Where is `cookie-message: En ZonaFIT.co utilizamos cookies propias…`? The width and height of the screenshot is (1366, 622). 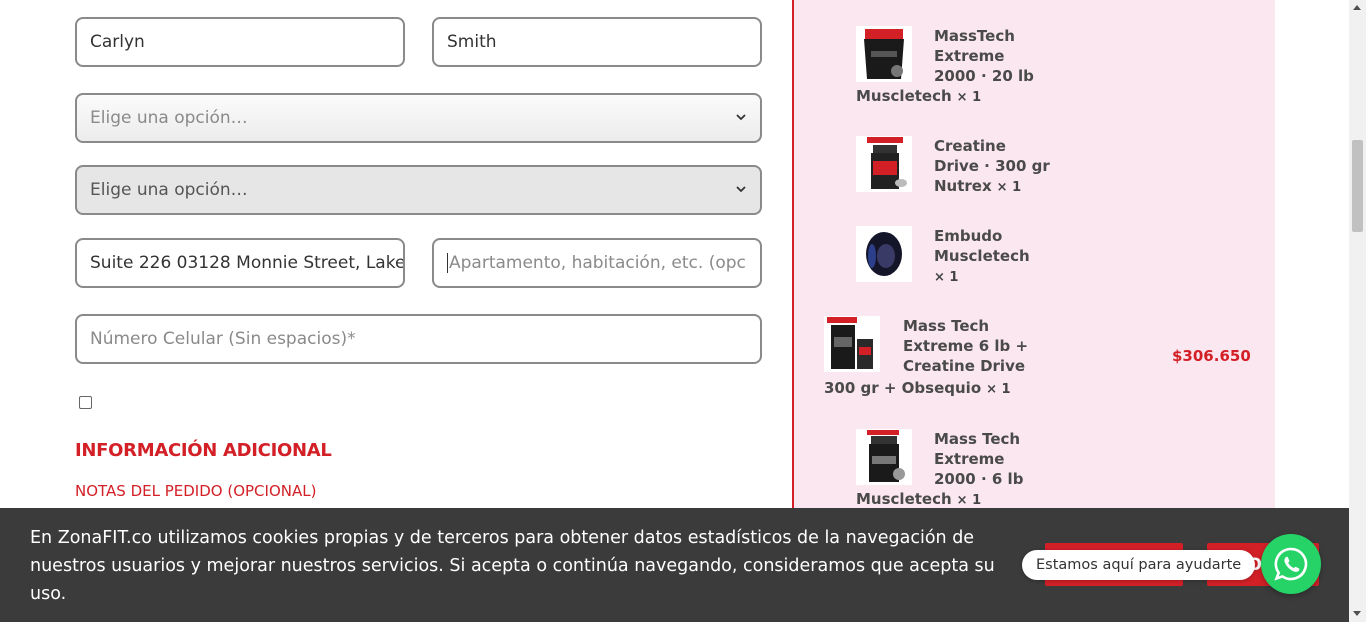
cookie-message: En ZonaFIT.co utilizamos cookies propias… is located at coordinates (512, 566).